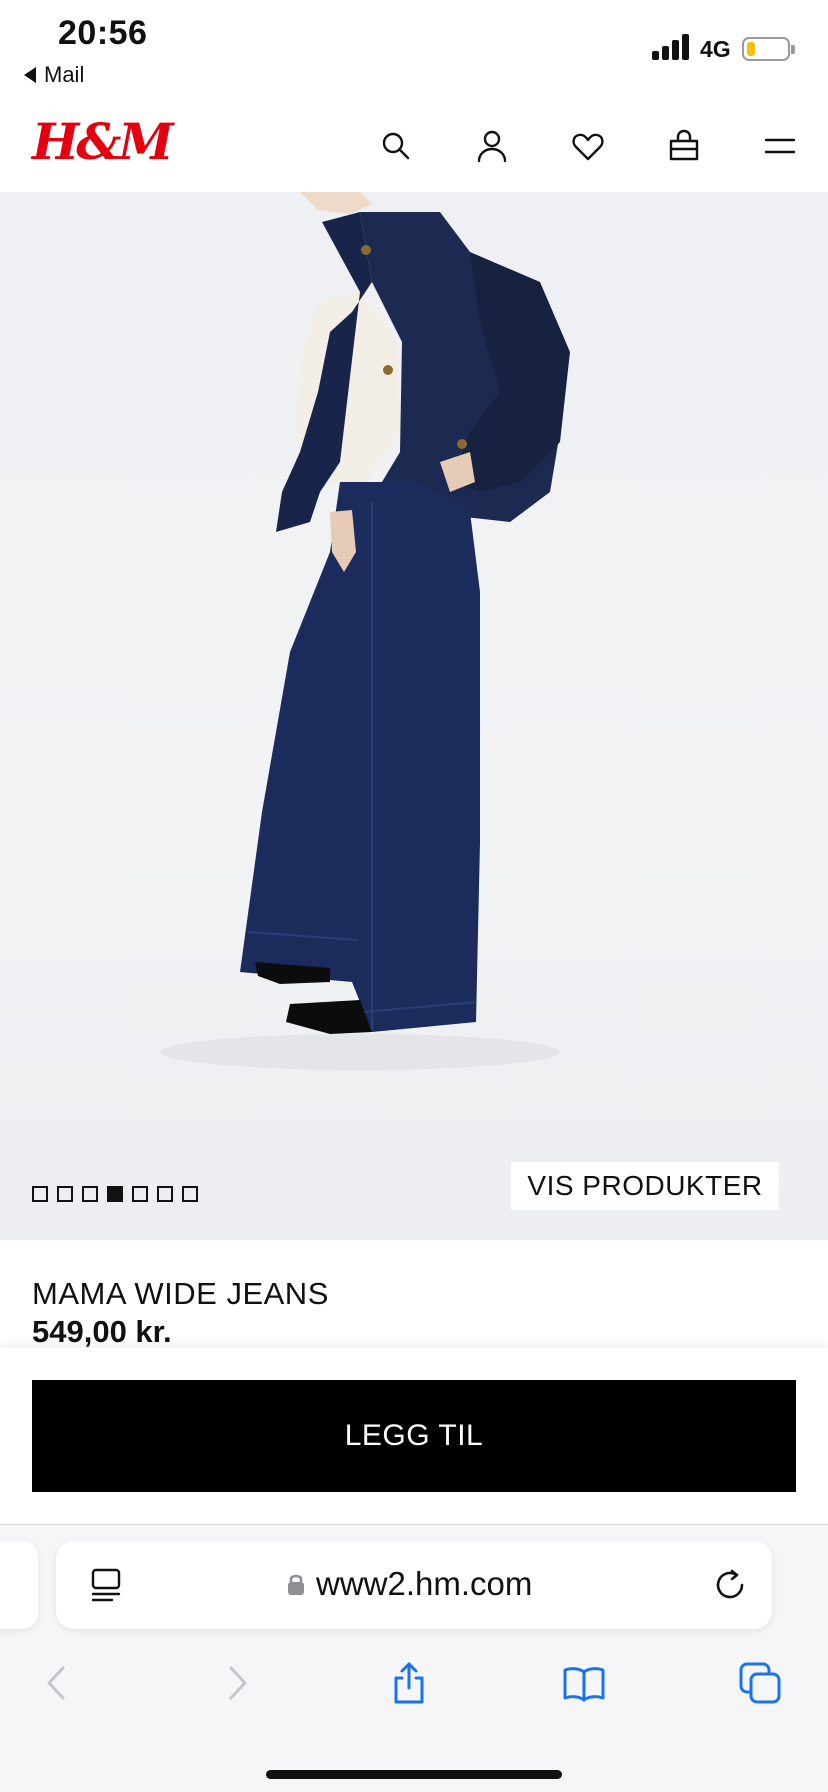 The image size is (828, 1792). I want to click on battery-icon, so click(768, 49).